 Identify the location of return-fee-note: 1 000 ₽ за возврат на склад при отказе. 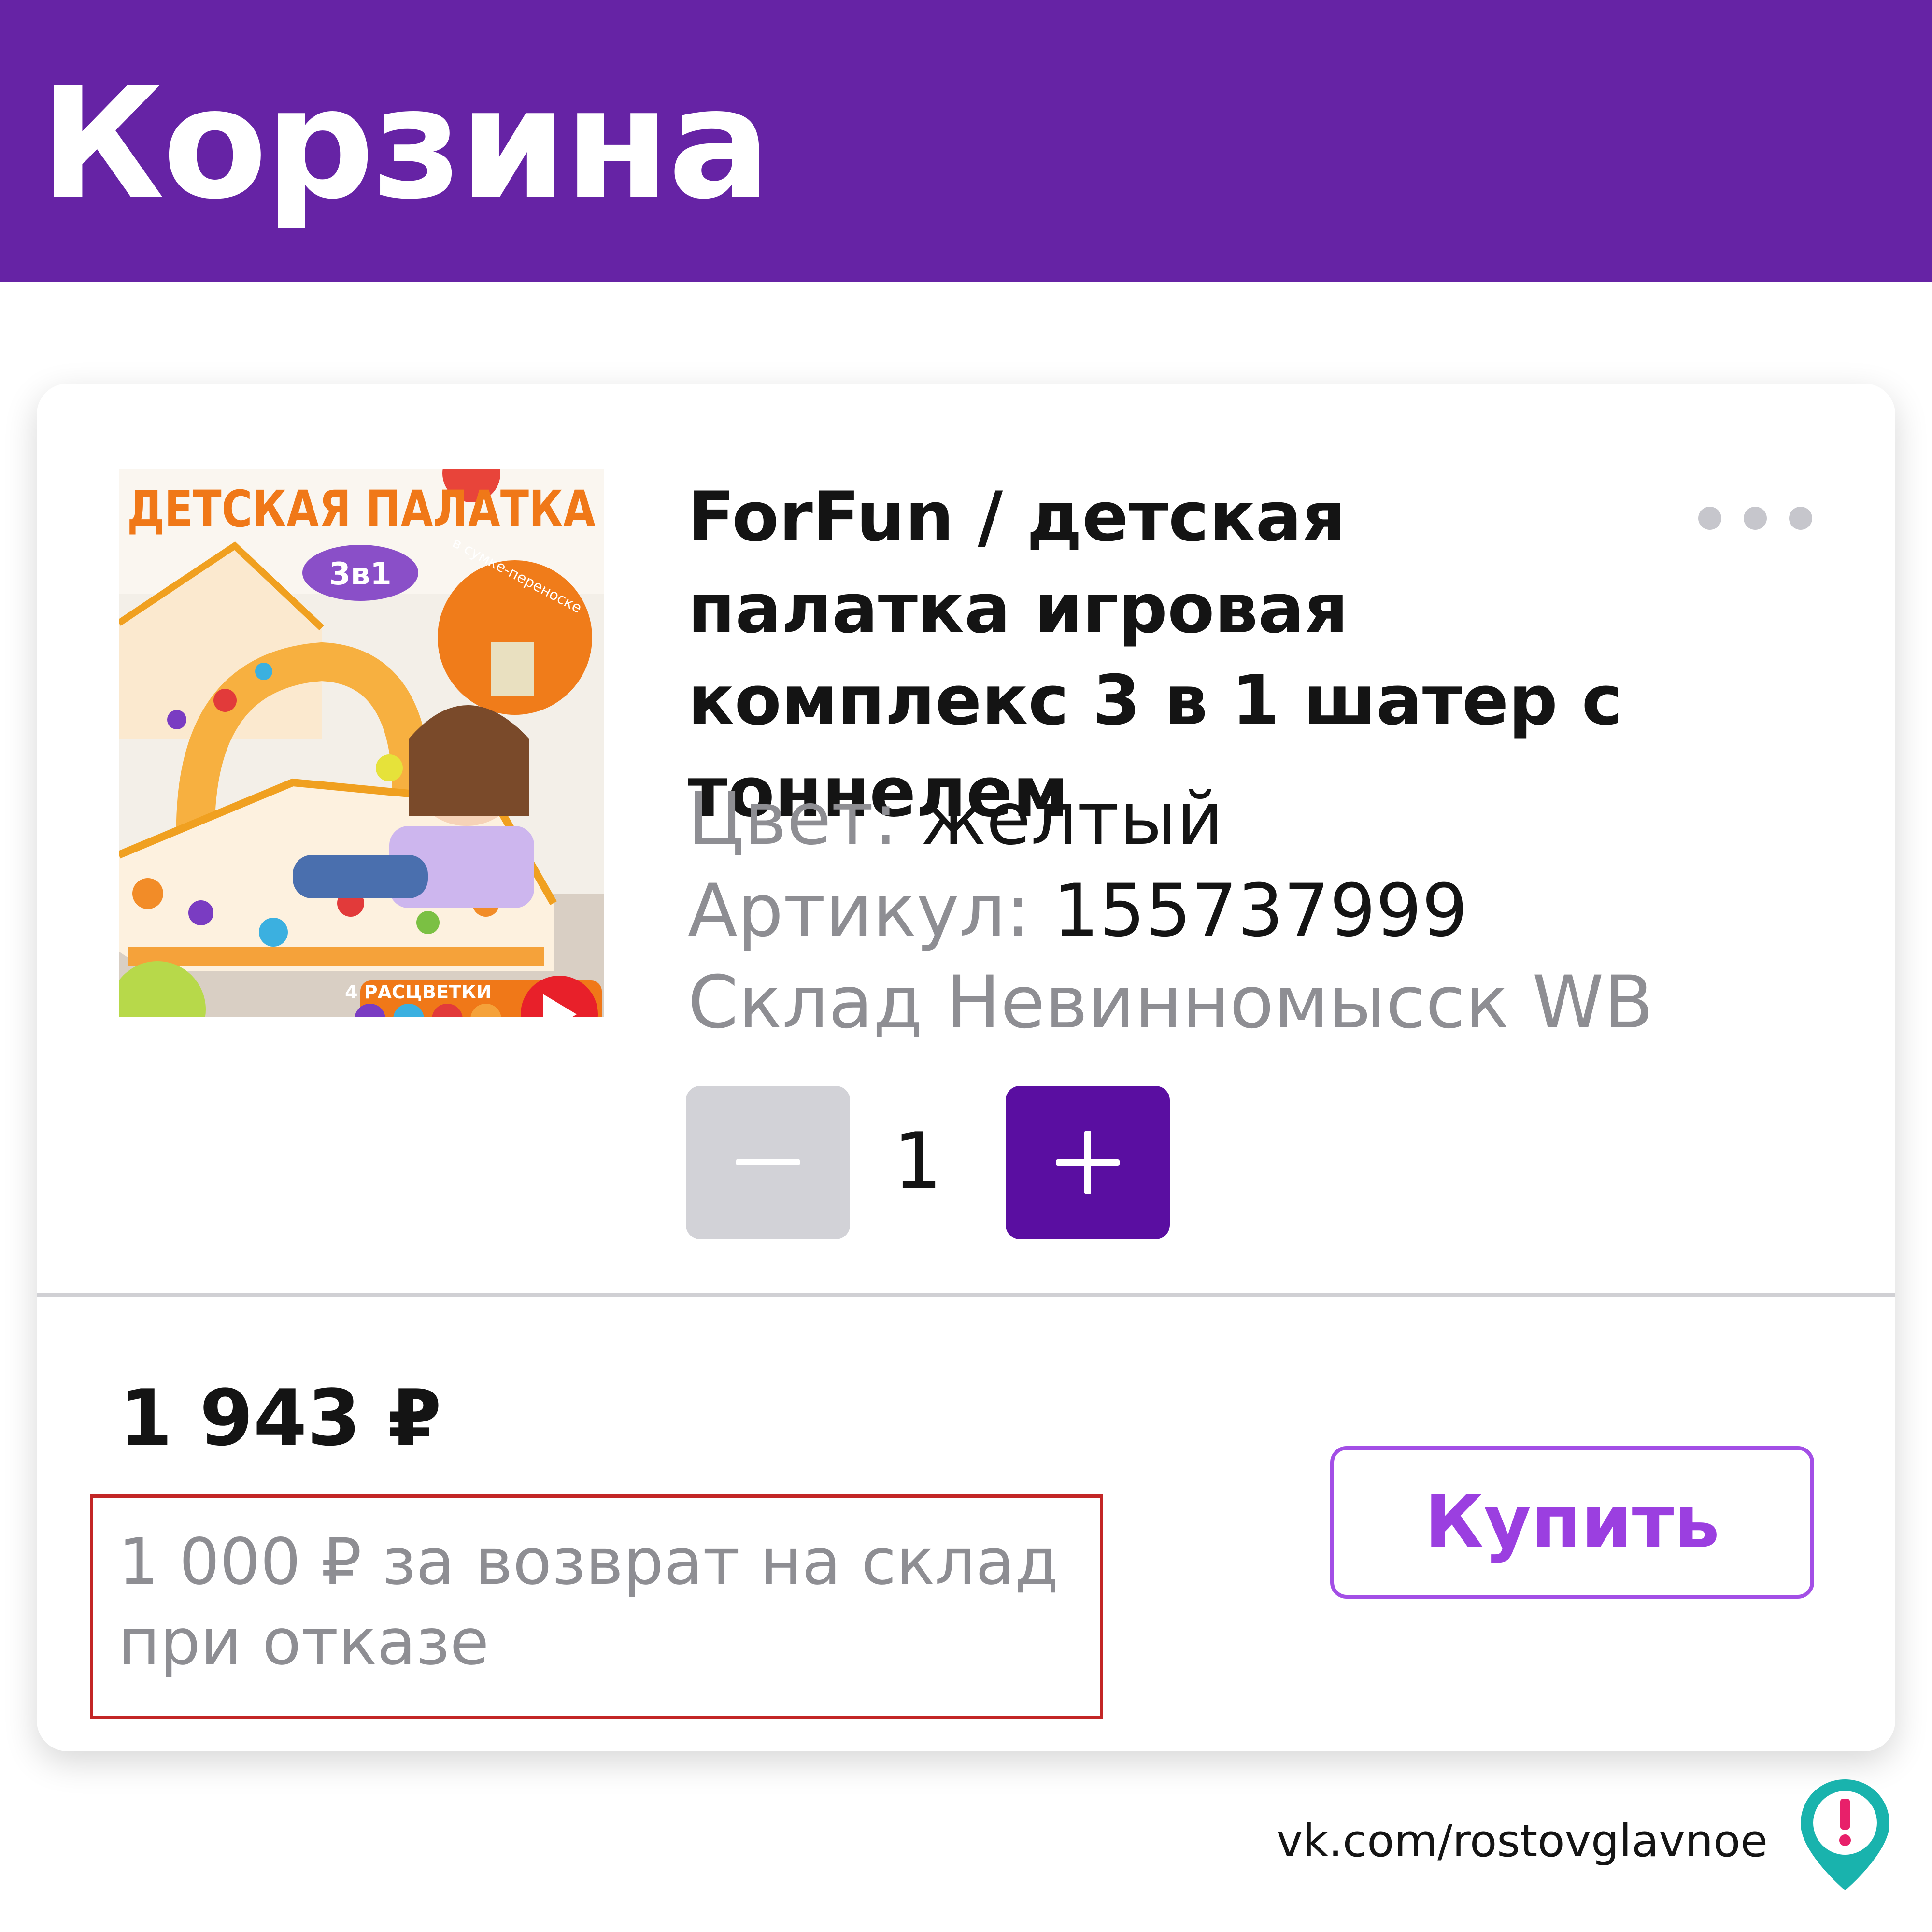
(588, 1602).